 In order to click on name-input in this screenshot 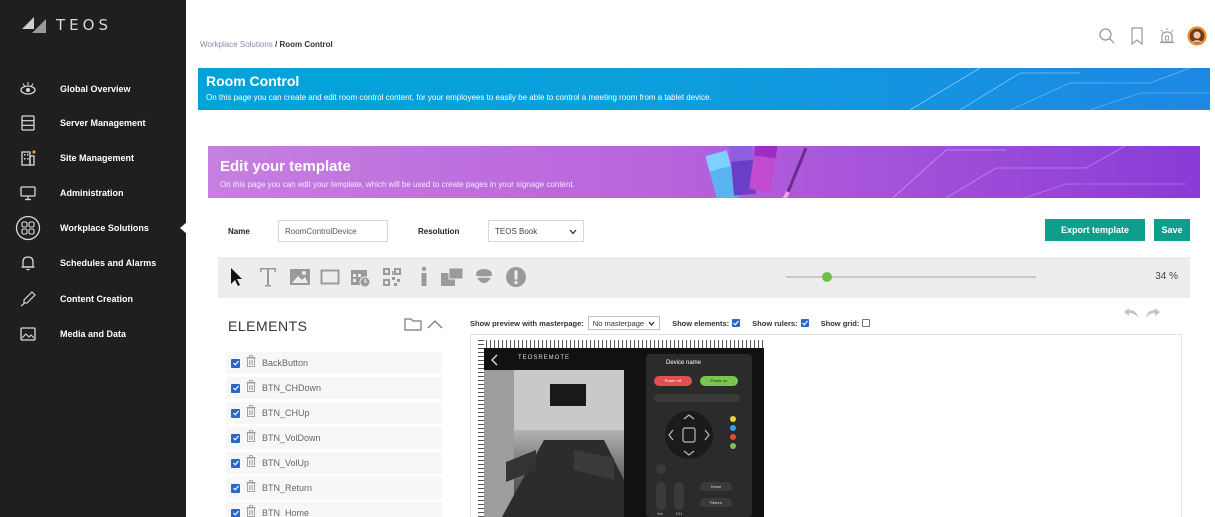, I will do `click(333, 231)`.